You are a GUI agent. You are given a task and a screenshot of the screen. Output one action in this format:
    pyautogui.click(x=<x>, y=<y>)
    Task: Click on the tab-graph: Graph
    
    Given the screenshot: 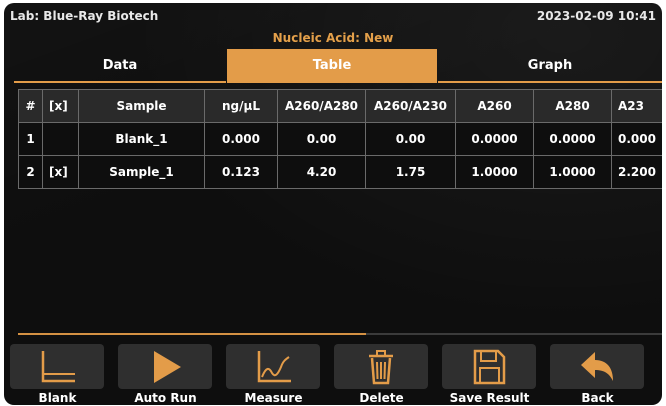 What is the action you would take?
    pyautogui.click(x=550, y=66)
    